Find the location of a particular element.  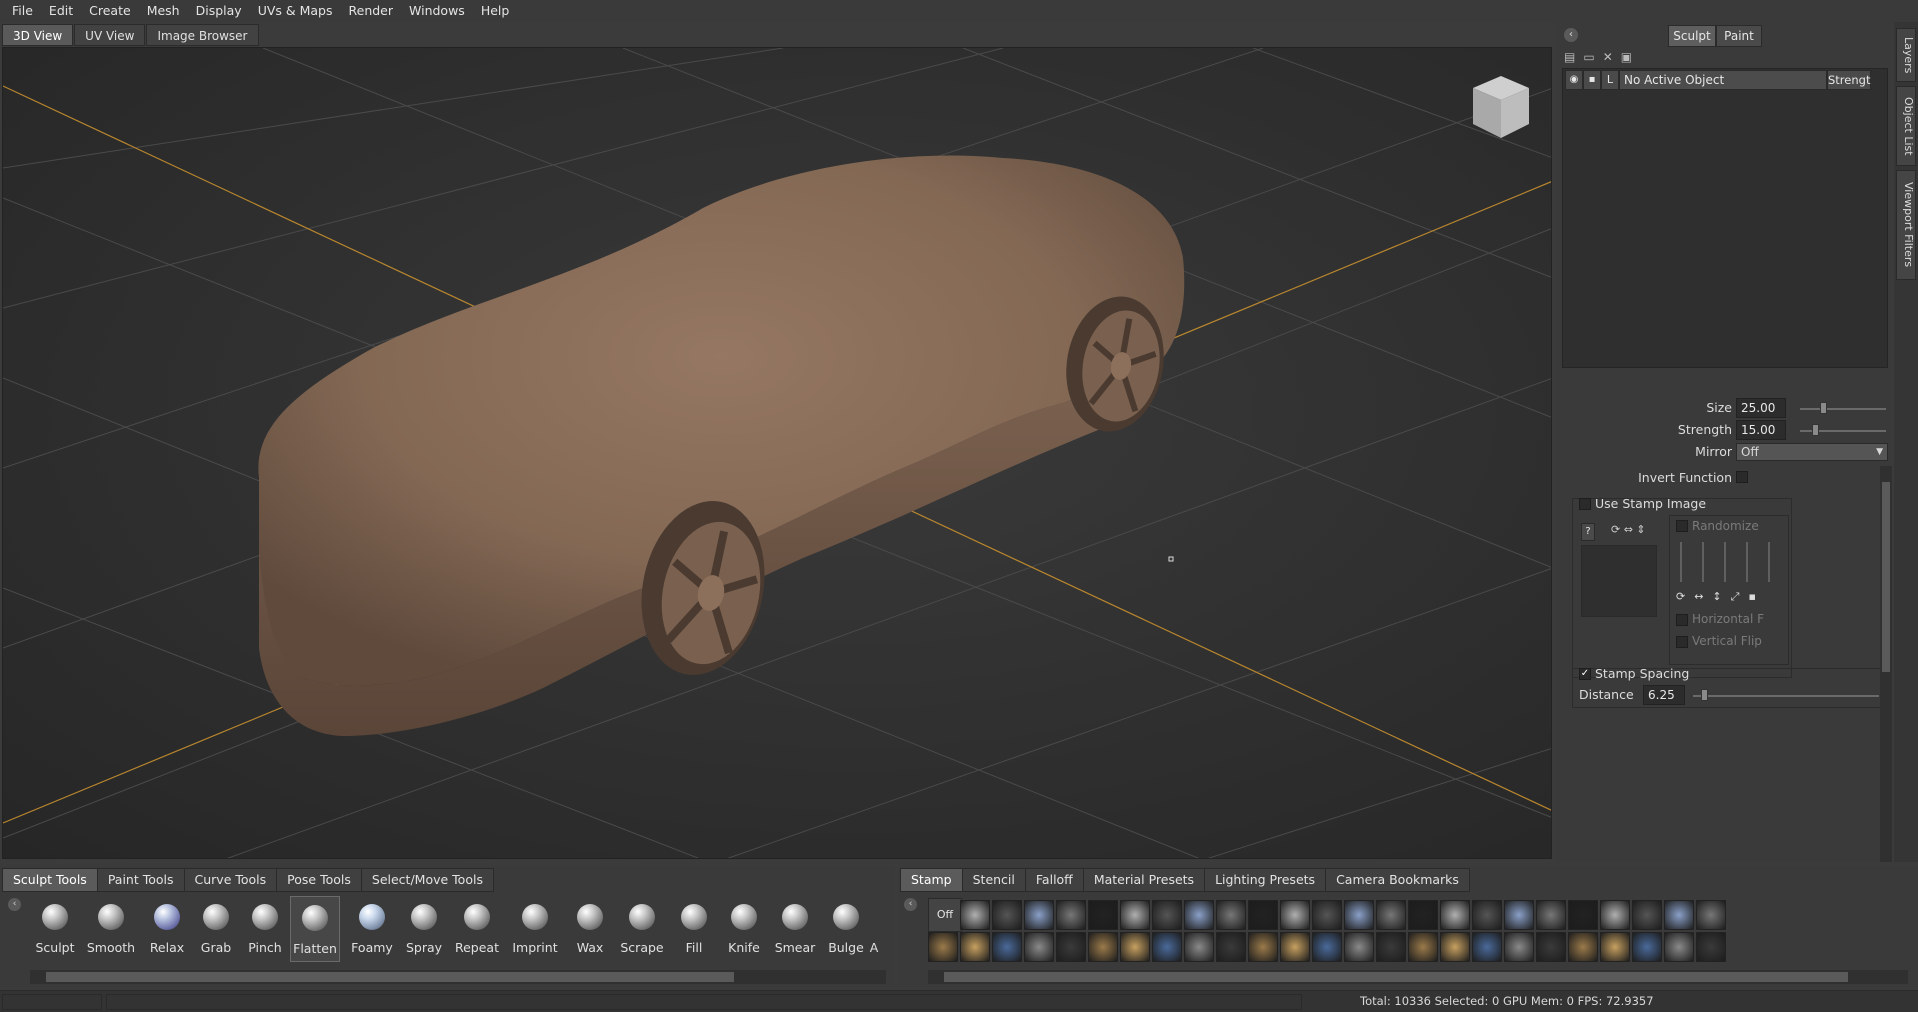

tool-repeat: Repeat is located at coordinates (477, 929).